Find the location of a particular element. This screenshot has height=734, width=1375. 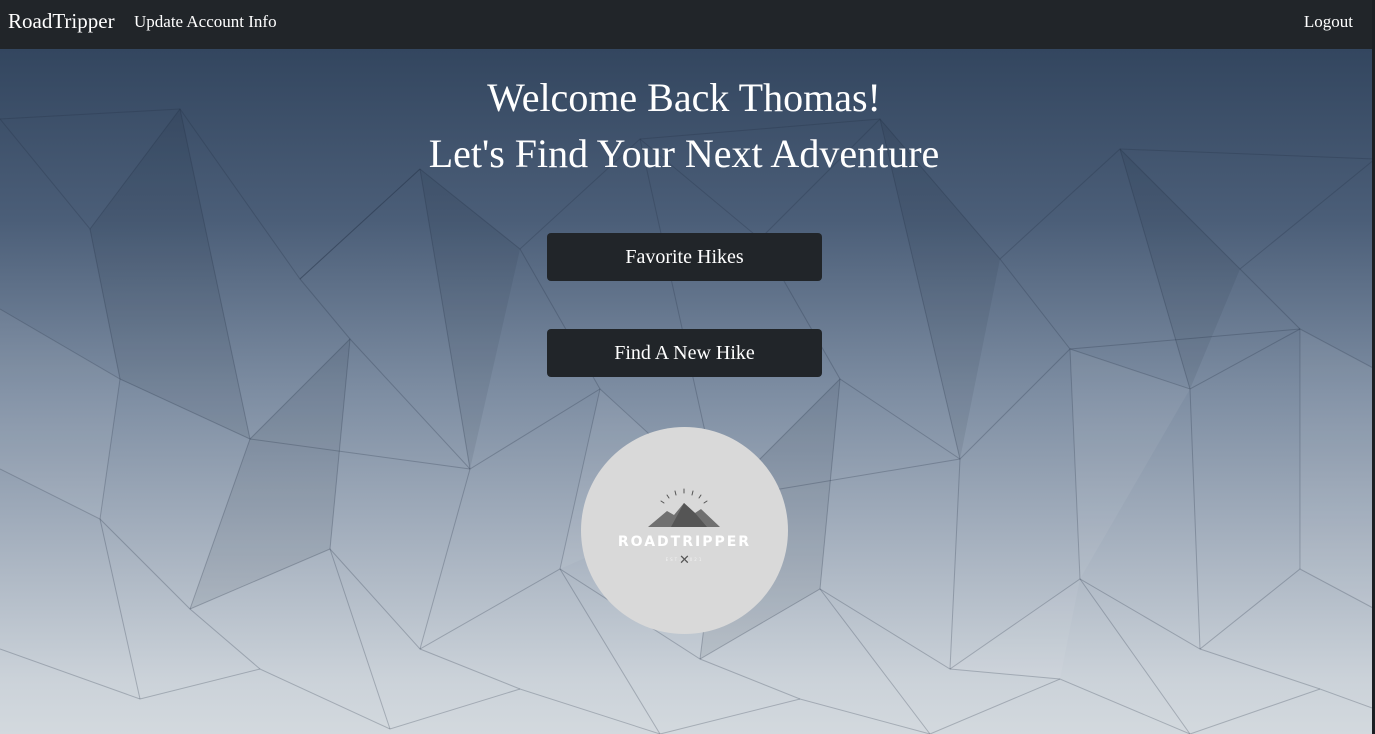

x-mark-icon: ✕ is located at coordinates (684, 560).